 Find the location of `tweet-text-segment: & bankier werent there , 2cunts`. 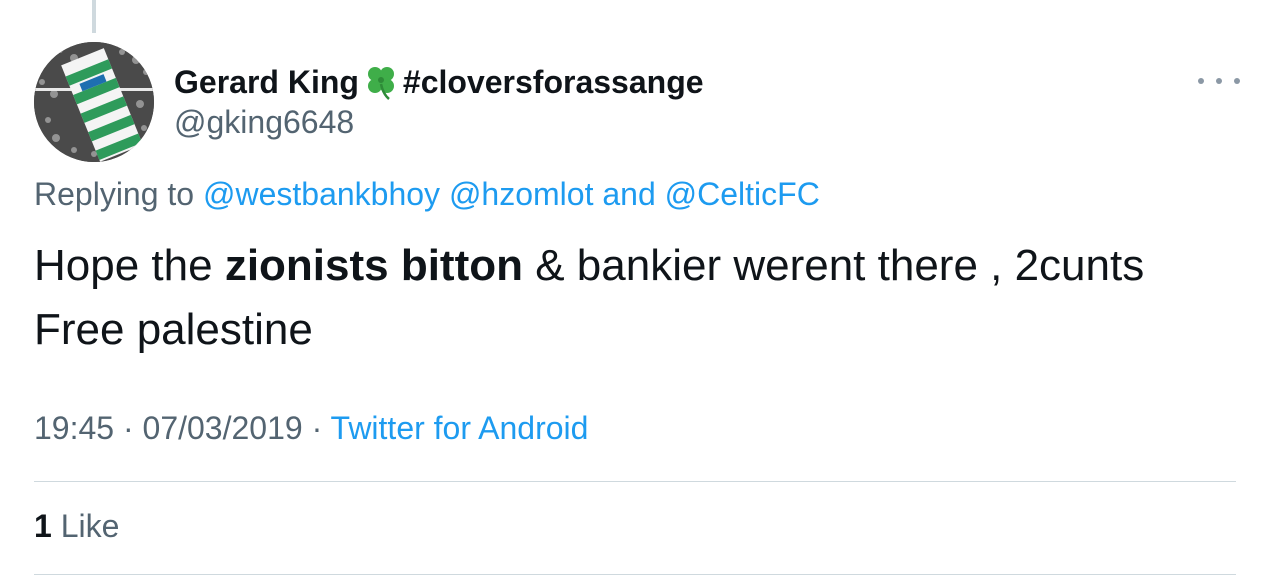

tweet-text-segment: & bankier werent there , 2cunts is located at coordinates (834, 265).